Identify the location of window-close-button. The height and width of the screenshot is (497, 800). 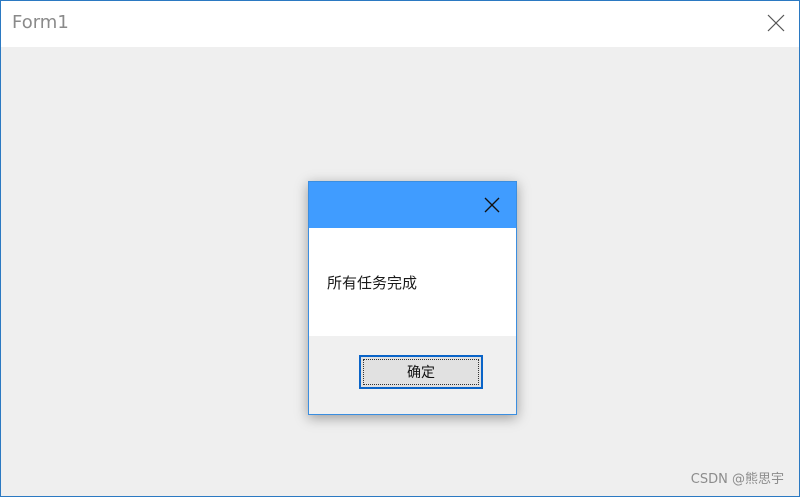
(776, 23).